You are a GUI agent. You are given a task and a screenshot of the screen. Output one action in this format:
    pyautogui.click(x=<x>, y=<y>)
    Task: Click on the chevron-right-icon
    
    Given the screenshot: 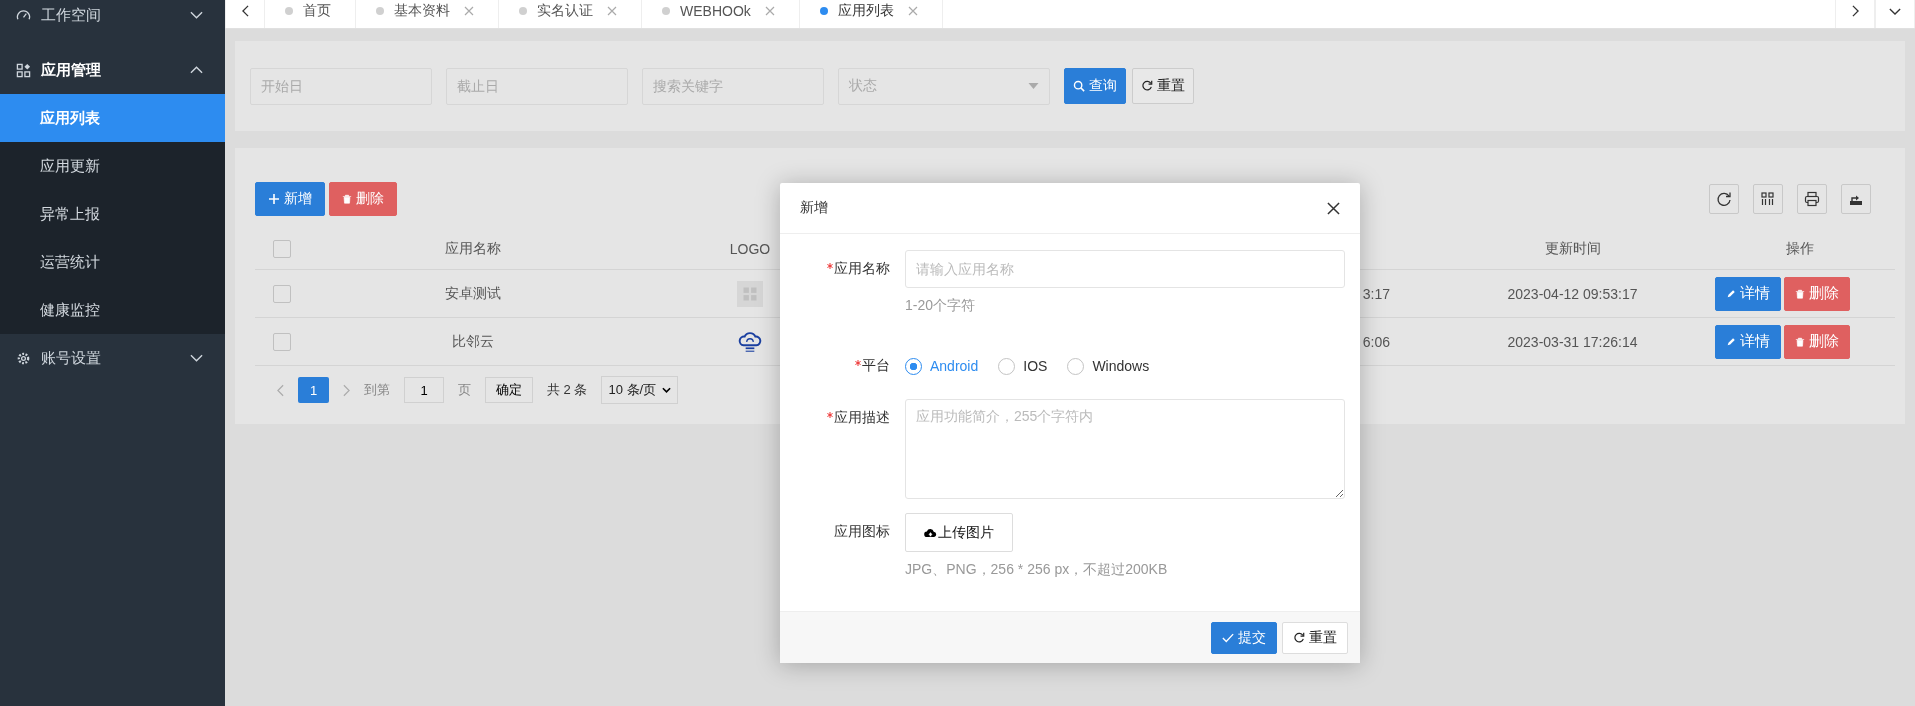 What is the action you would take?
    pyautogui.click(x=1855, y=11)
    